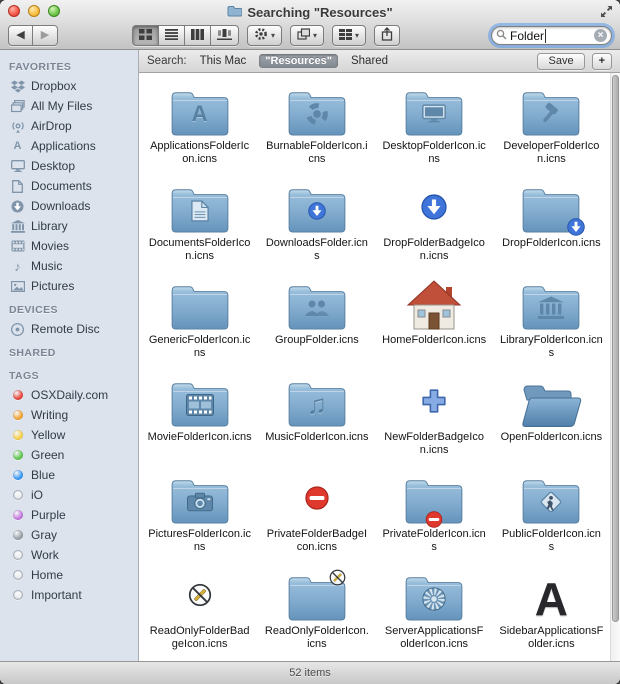 The image size is (620, 684). I want to click on sidebar-item-downloads: Downloads, so click(69, 206).